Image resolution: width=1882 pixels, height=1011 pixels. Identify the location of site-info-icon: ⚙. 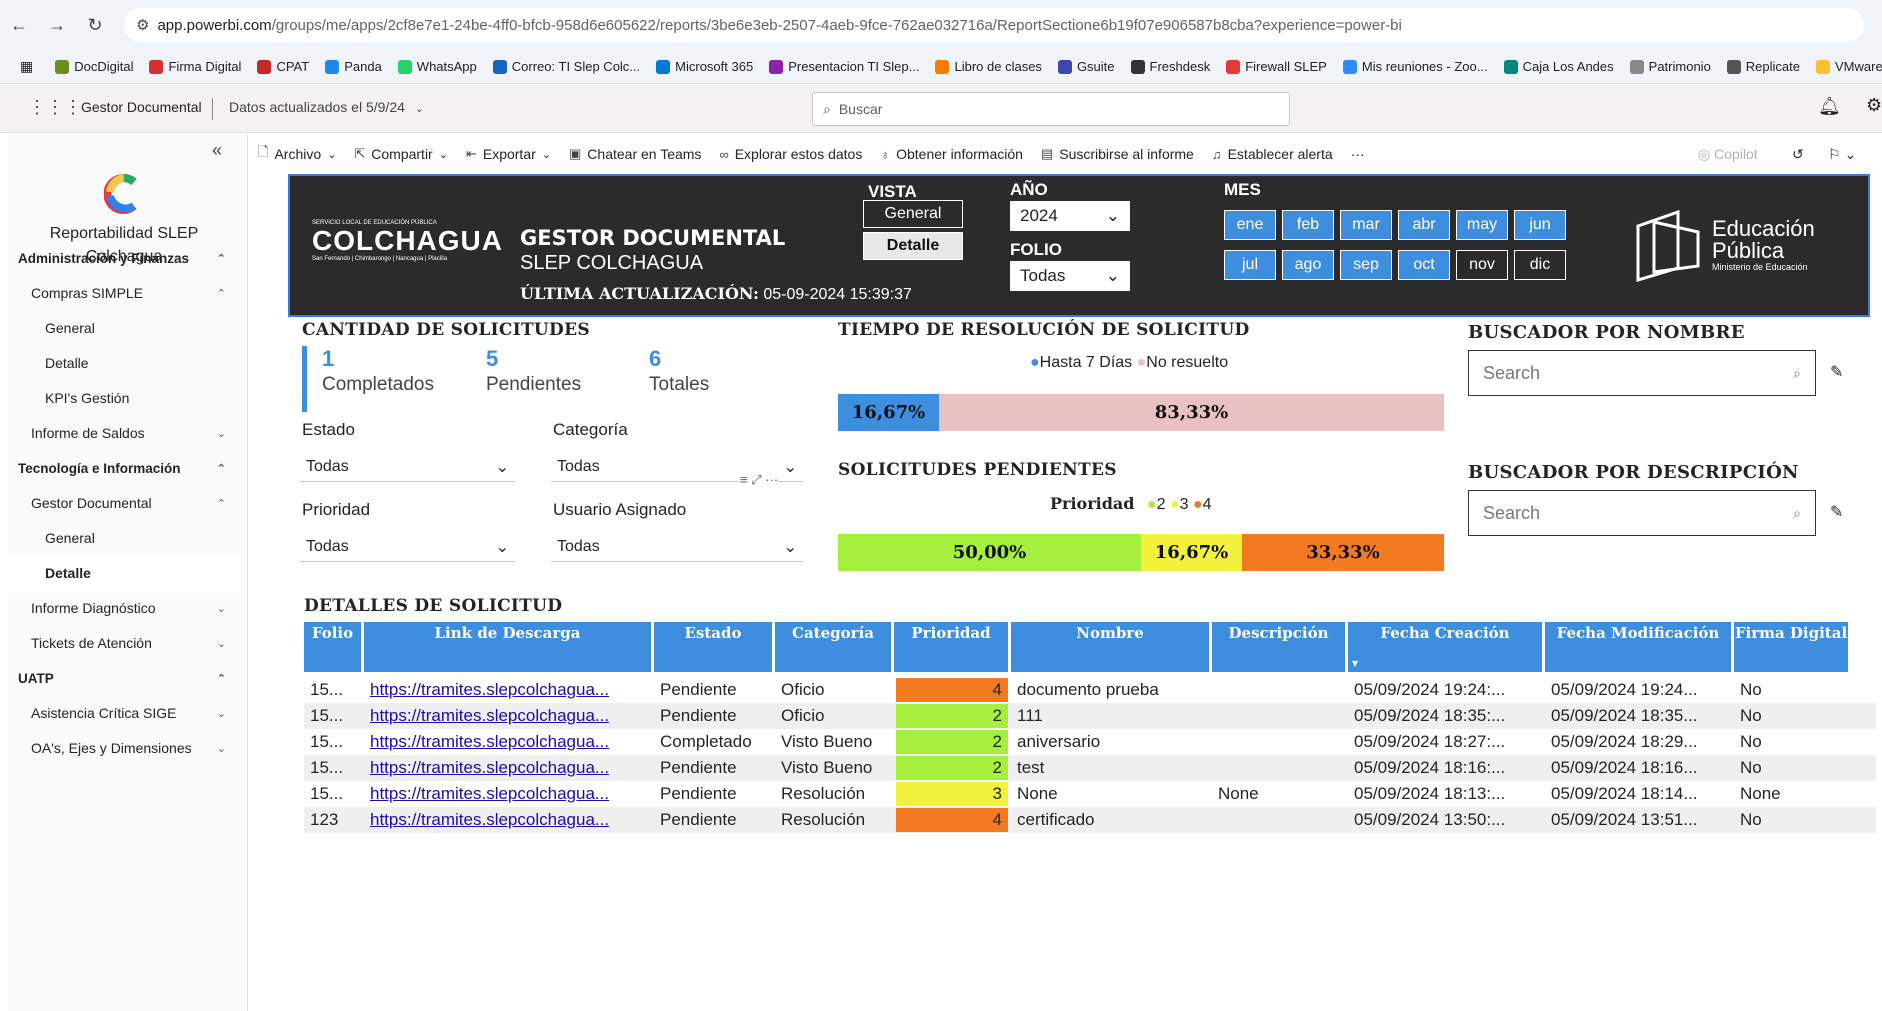
(142, 25).